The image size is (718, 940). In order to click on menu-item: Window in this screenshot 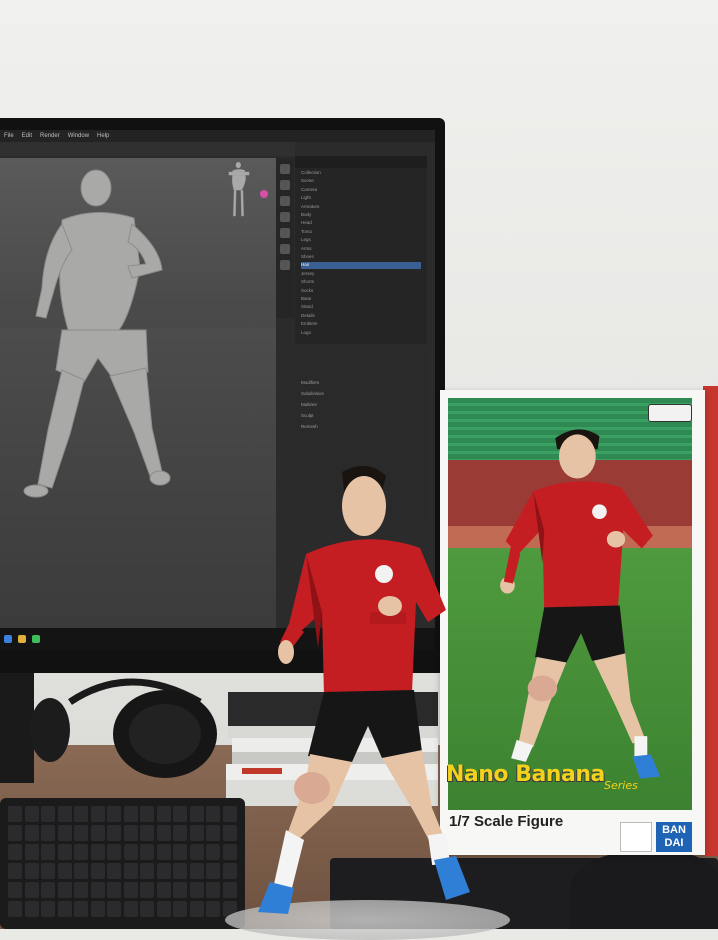, I will do `click(78, 136)`.